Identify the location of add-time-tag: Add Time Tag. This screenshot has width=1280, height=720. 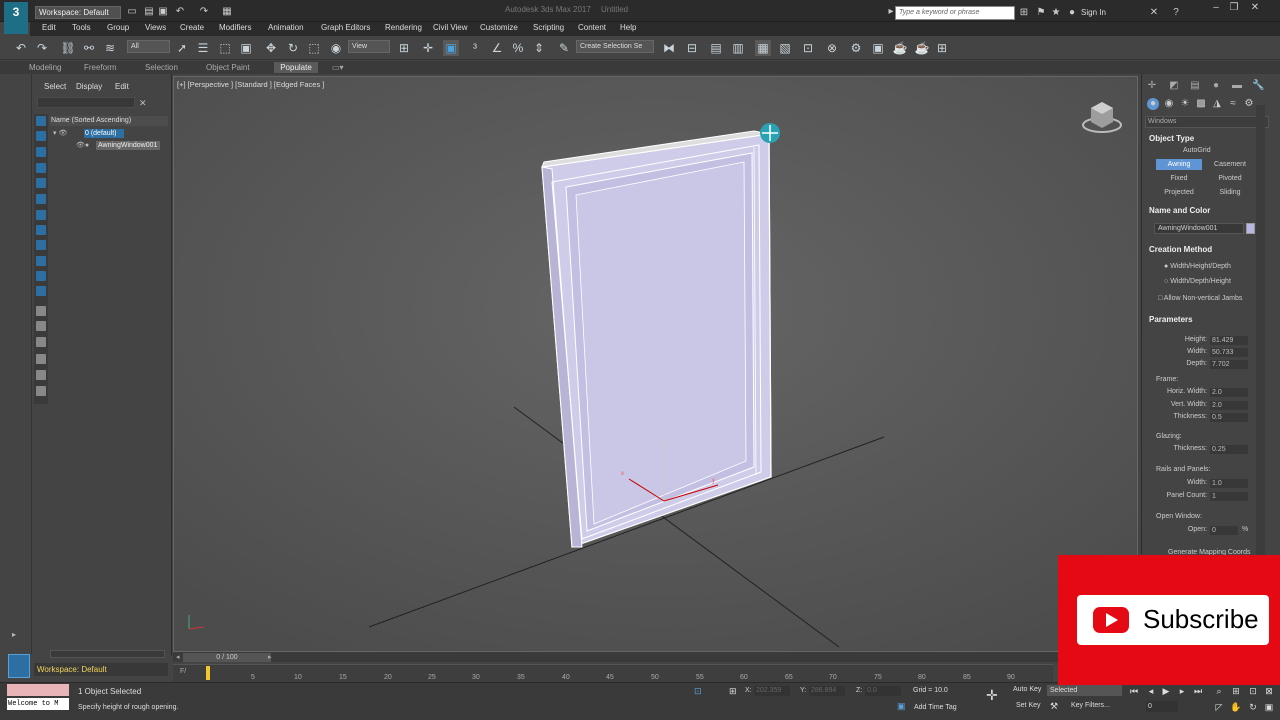
(935, 707).